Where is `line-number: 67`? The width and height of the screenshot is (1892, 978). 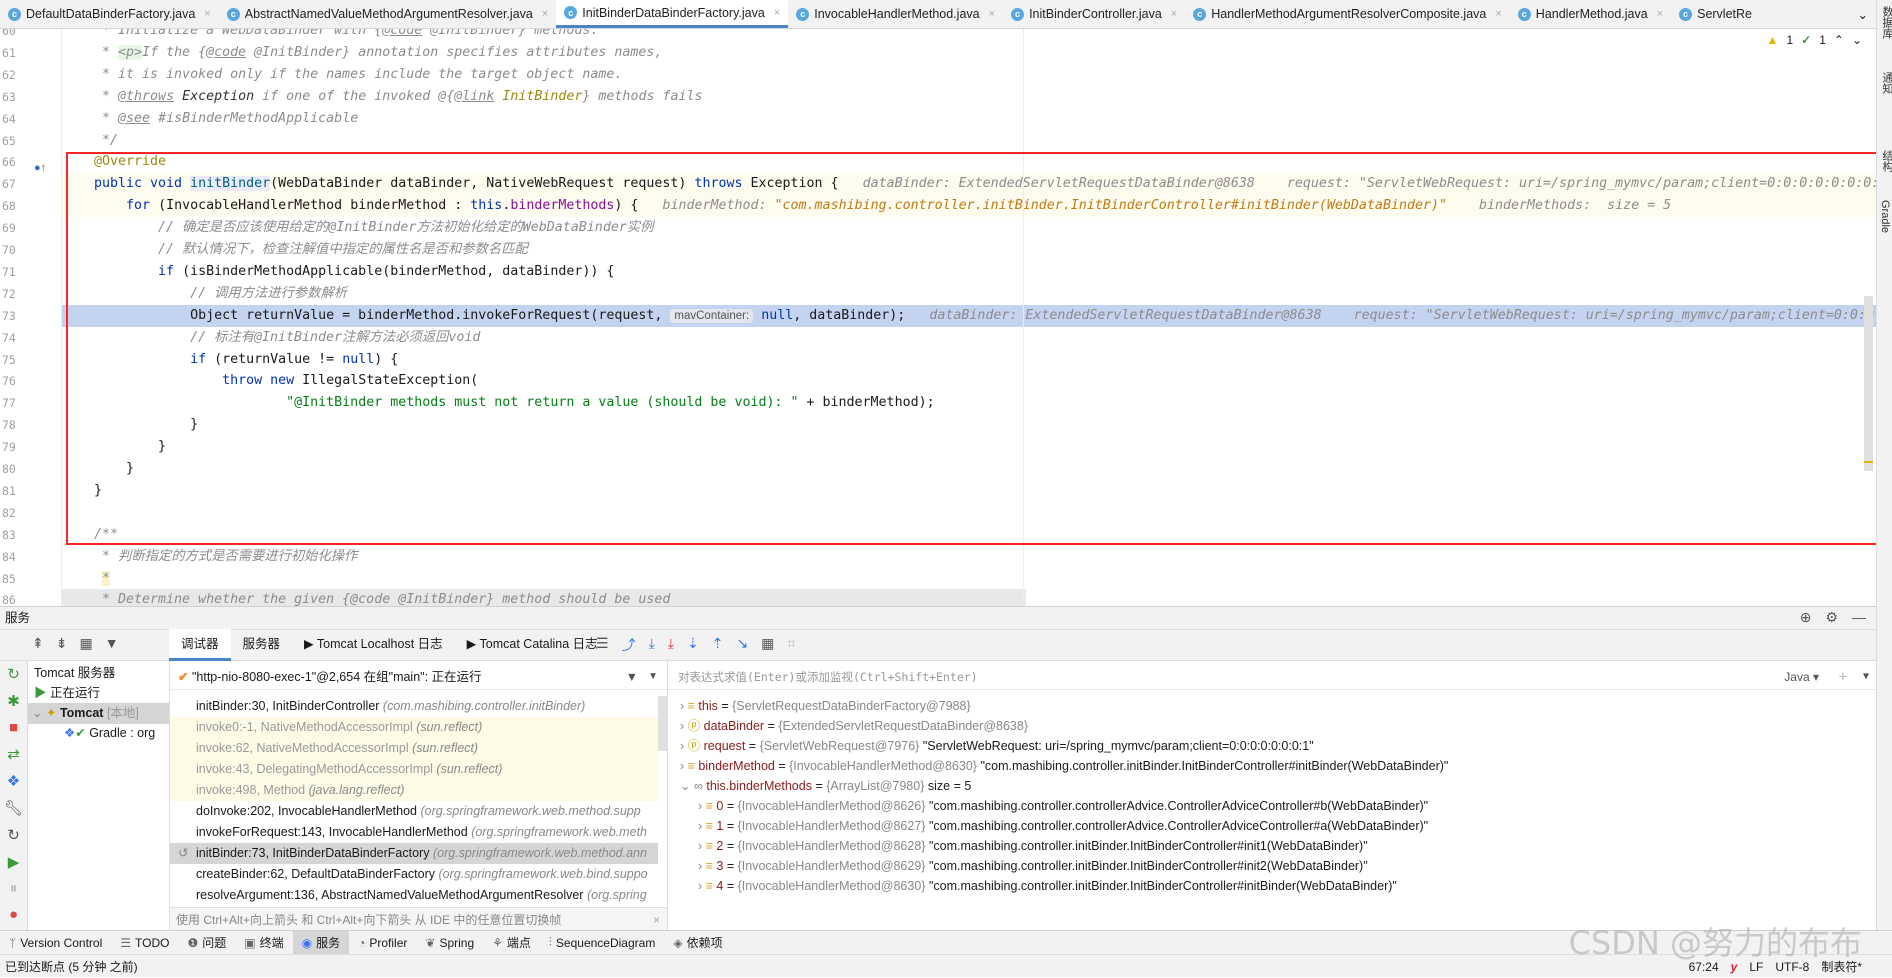 line-number: 67 is located at coordinates (15, 184).